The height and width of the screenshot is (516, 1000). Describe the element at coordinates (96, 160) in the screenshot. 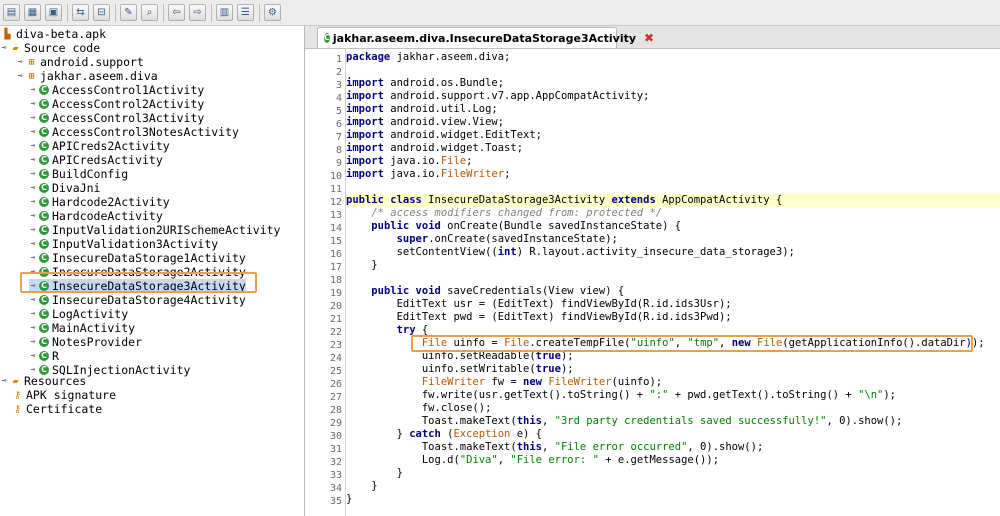

I see `tree-class-item: ⊸ C APICredsActivity` at that location.